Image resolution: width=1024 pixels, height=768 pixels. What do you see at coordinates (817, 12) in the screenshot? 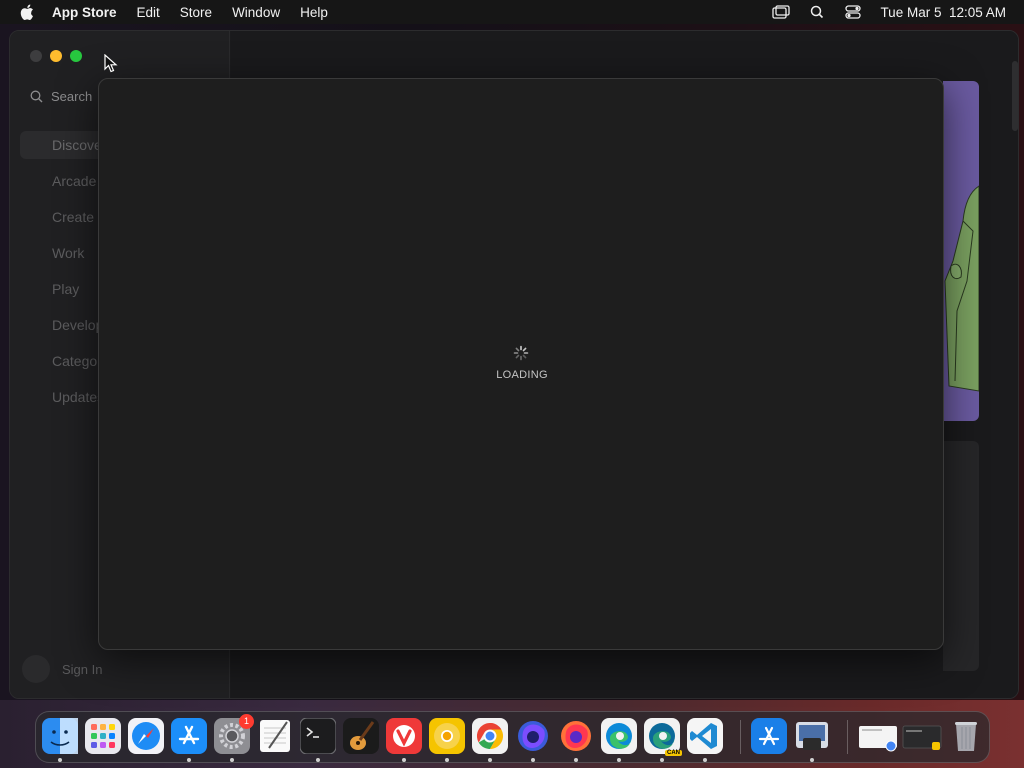
I see `spotlight-search-icon` at bounding box center [817, 12].